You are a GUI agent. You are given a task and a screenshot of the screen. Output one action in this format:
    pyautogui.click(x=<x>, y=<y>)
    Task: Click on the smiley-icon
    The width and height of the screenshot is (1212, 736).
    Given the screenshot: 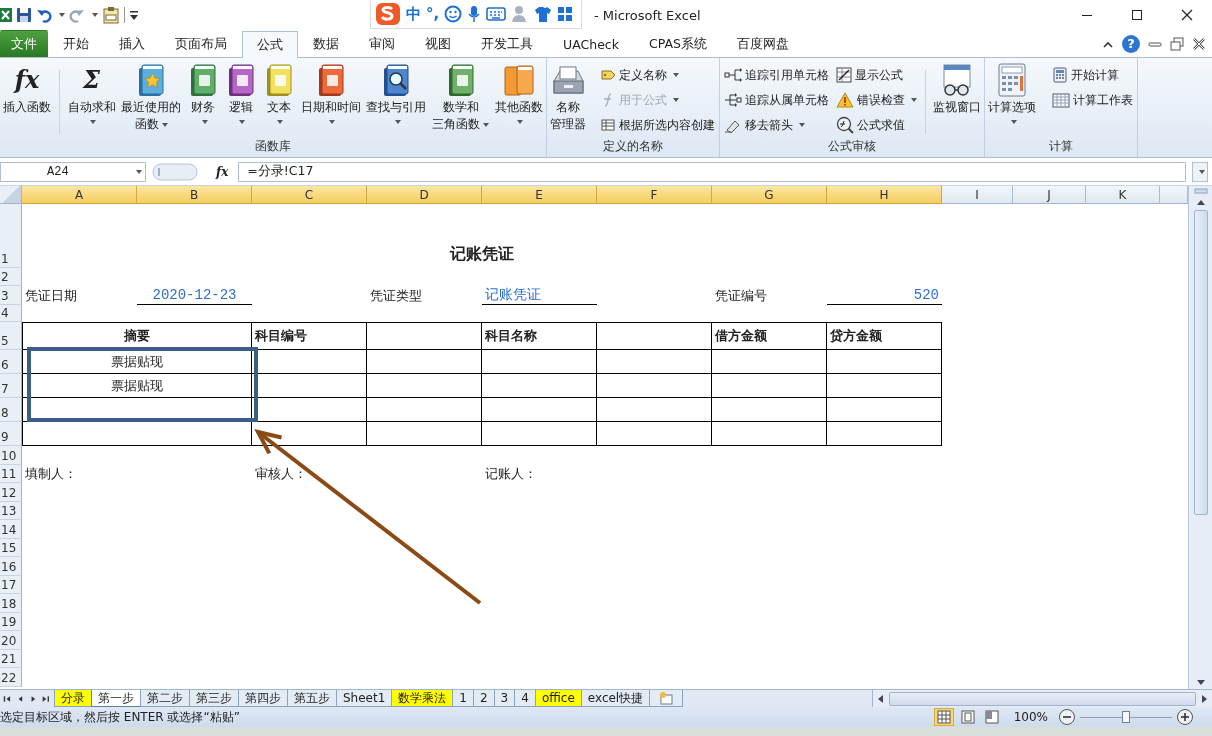 What is the action you would take?
    pyautogui.click(x=453, y=14)
    